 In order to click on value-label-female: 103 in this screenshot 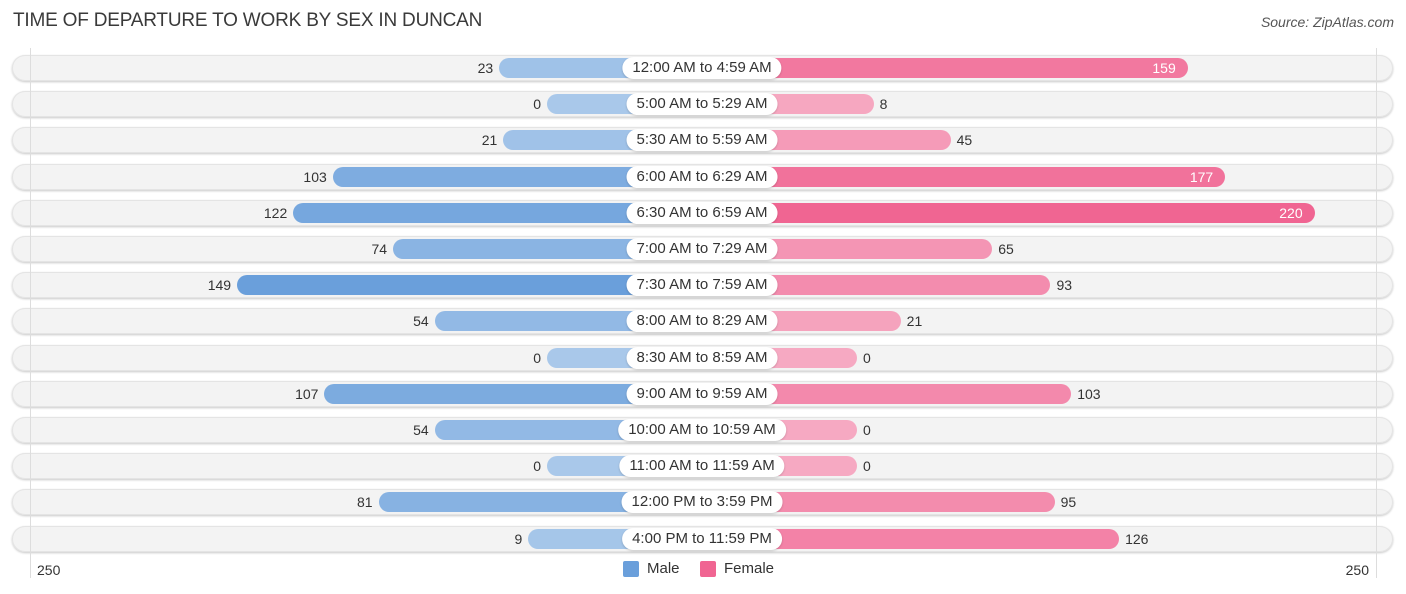, I will do `click(1089, 393)`.